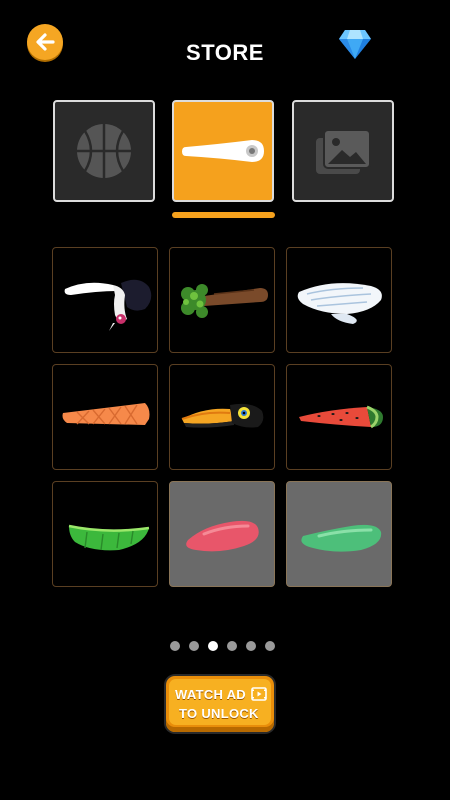  Describe the element at coordinates (339, 303) in the screenshot. I see `wing-flipper-icon` at that location.